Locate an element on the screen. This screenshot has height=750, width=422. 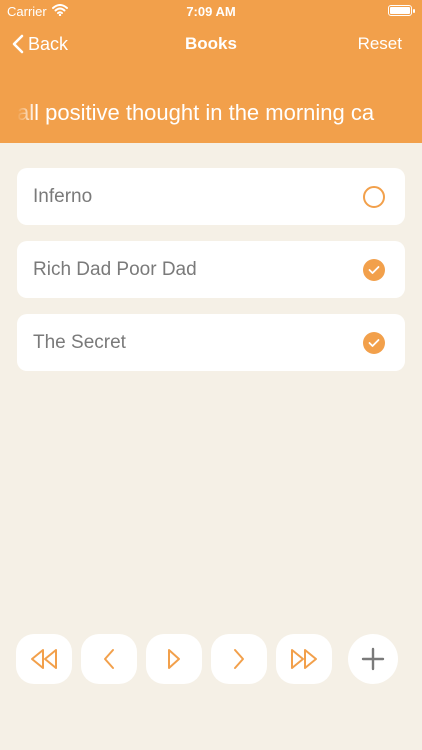
status-bar: Carrier 7:09 AM is located at coordinates (211, 11).